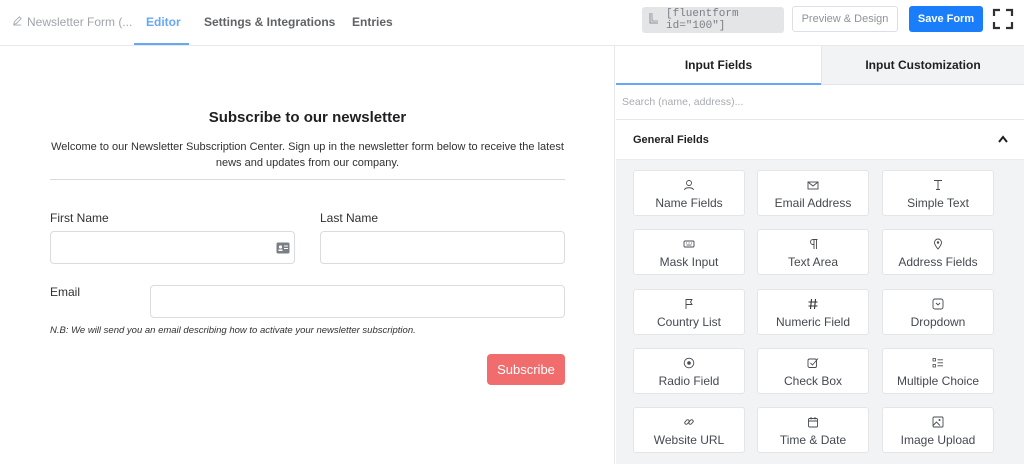 This screenshot has height=464, width=1024. What do you see at coordinates (689, 371) in the screenshot?
I see `field-radio-field: Radio Field` at bounding box center [689, 371].